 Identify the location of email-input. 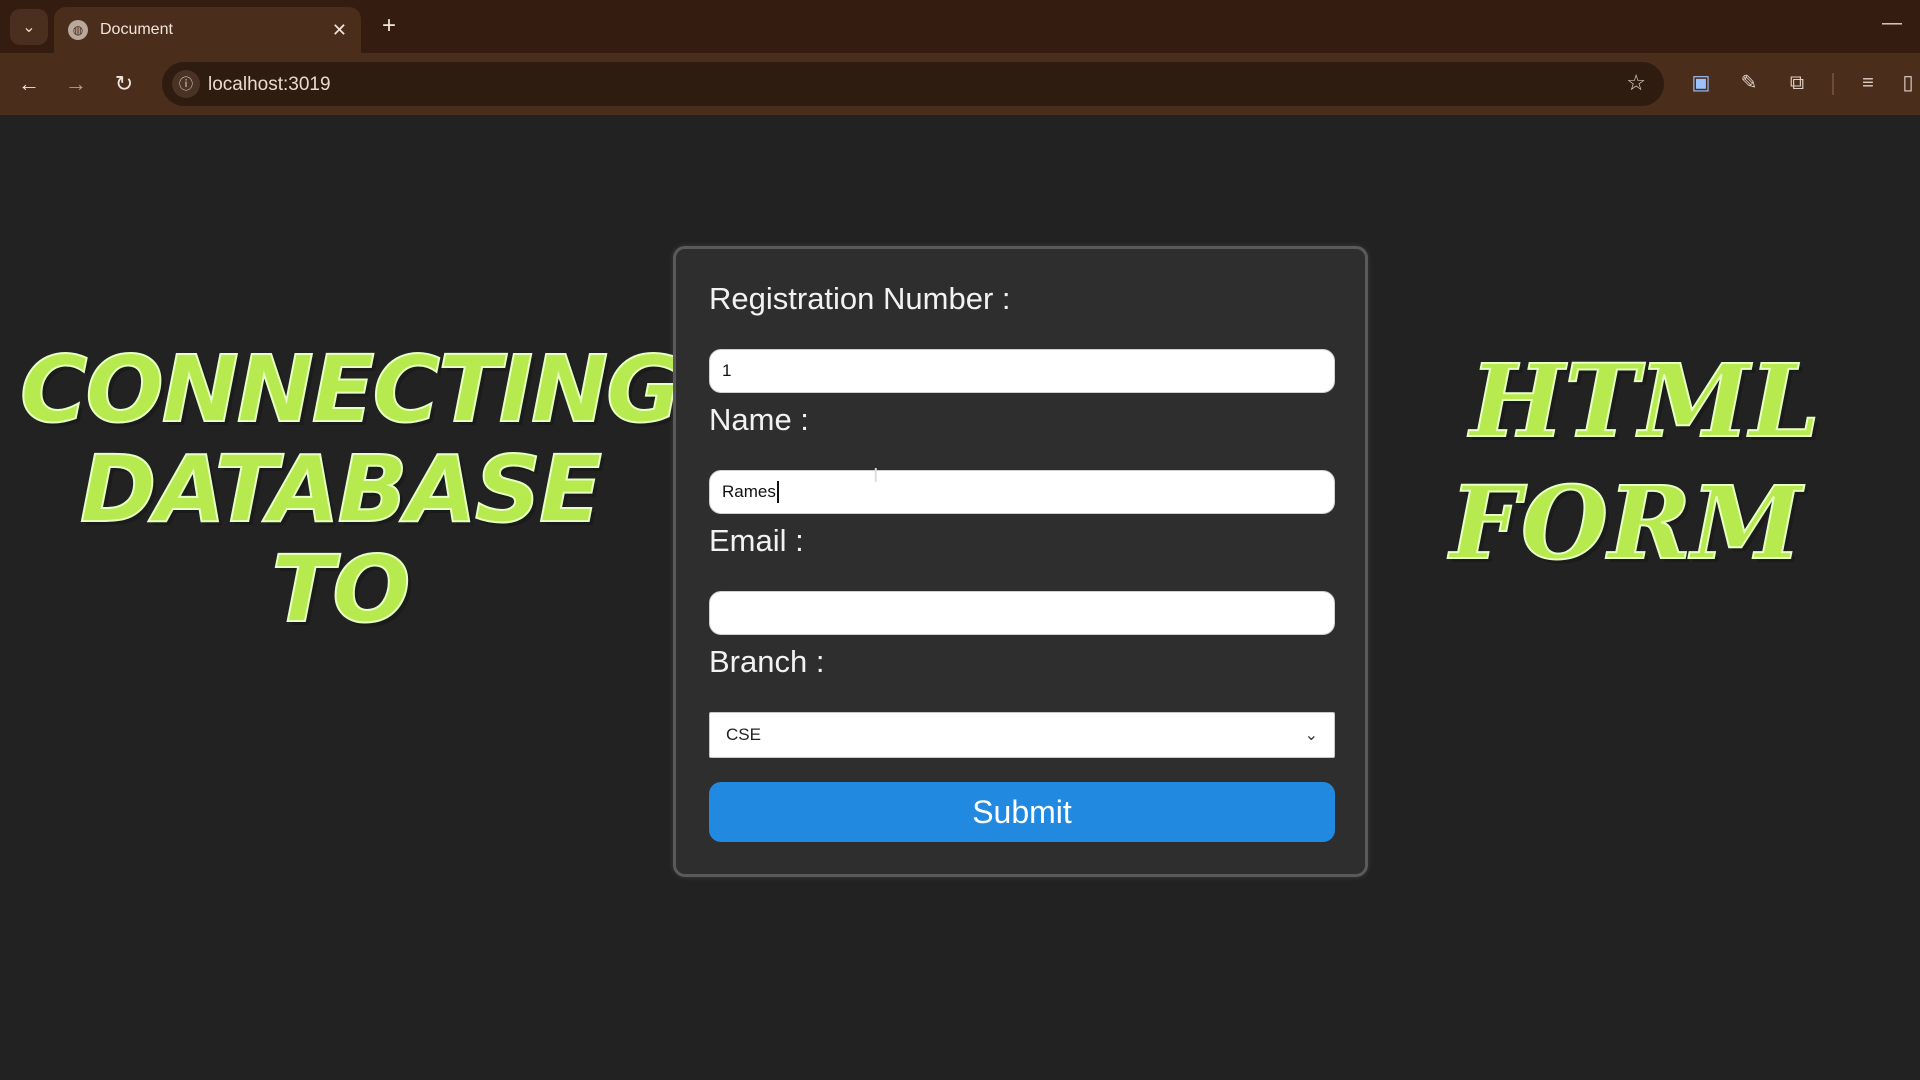
(1022, 613).